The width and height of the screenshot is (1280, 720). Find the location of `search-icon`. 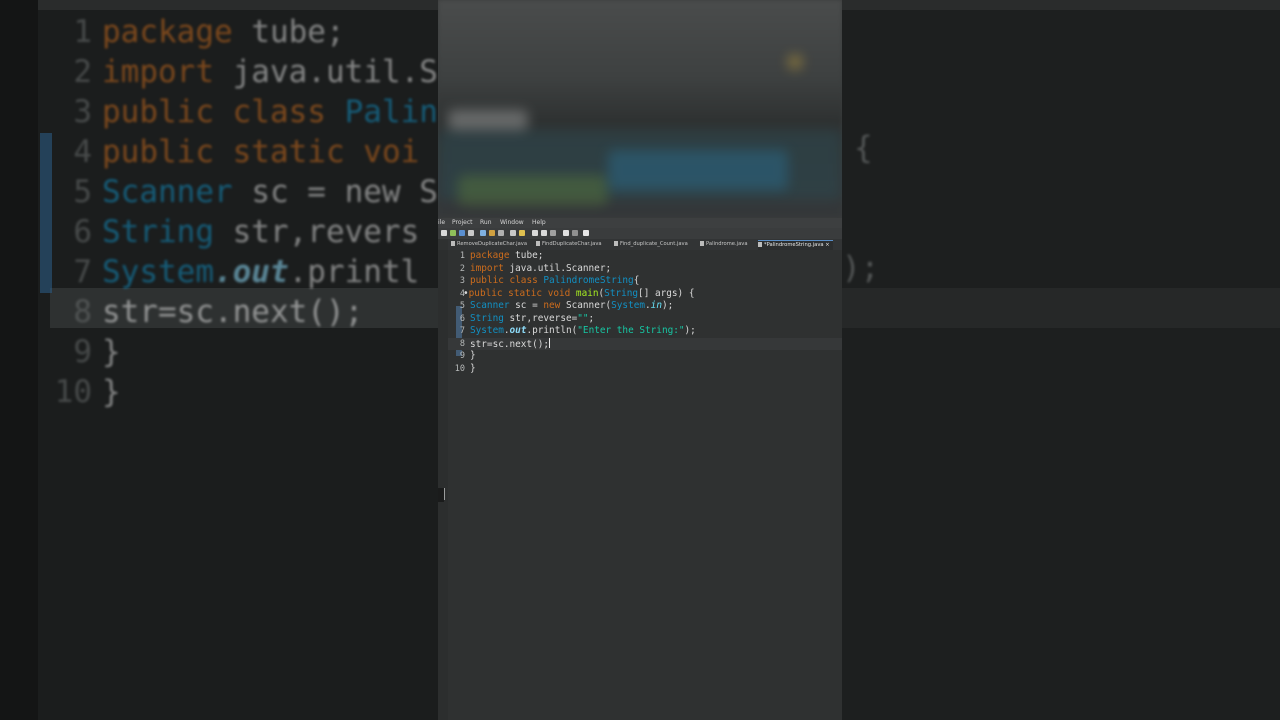

search-icon is located at coordinates (483, 233).